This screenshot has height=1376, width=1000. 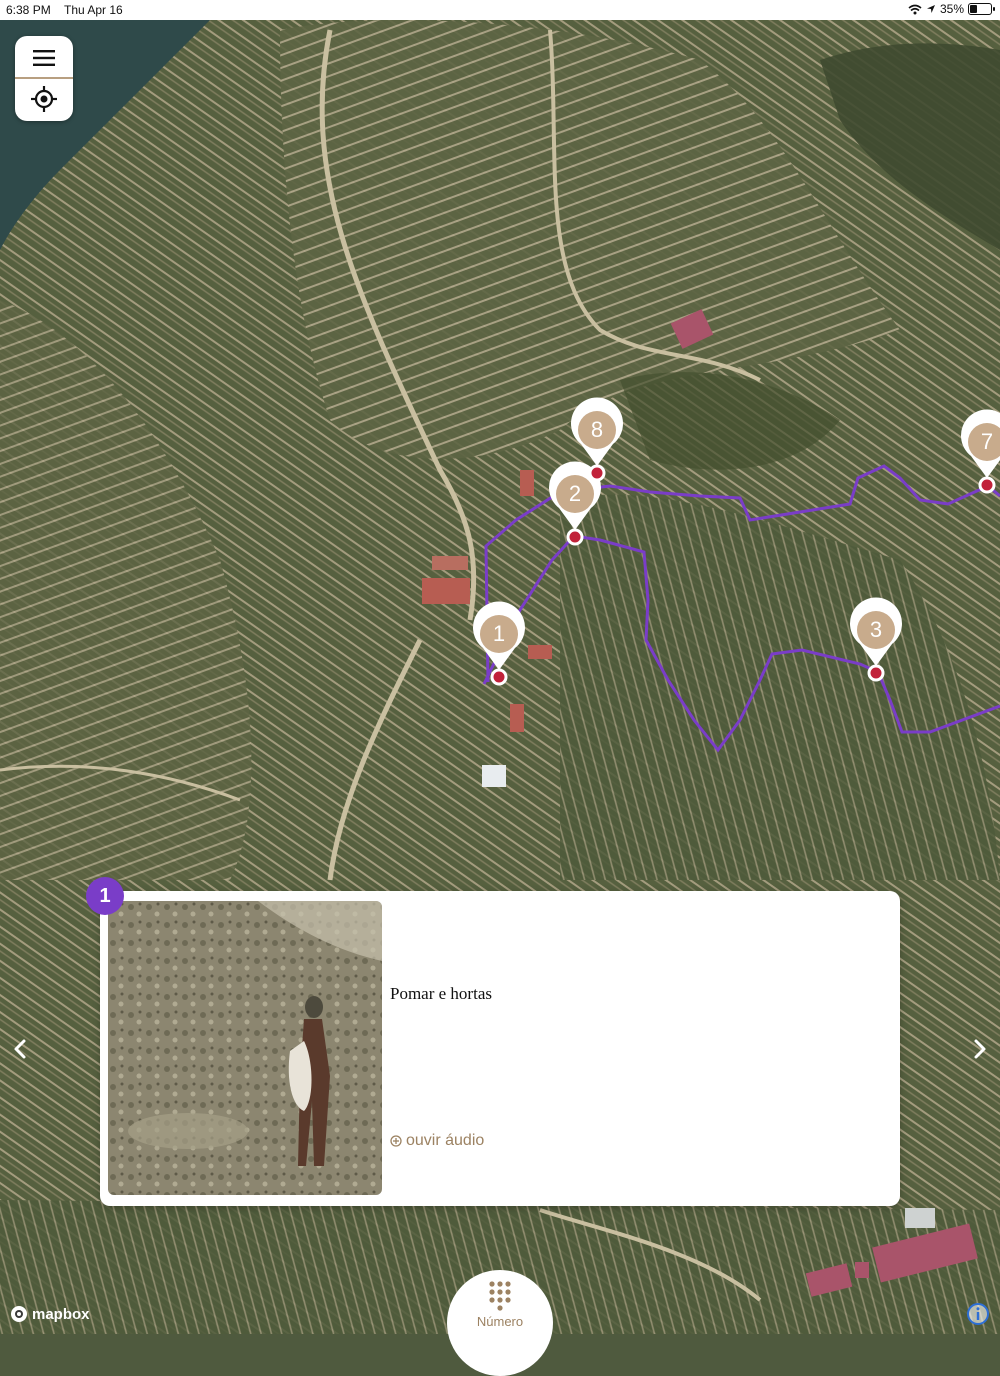 What do you see at coordinates (980, 1049) in the screenshot?
I see `chevron-right-icon` at bounding box center [980, 1049].